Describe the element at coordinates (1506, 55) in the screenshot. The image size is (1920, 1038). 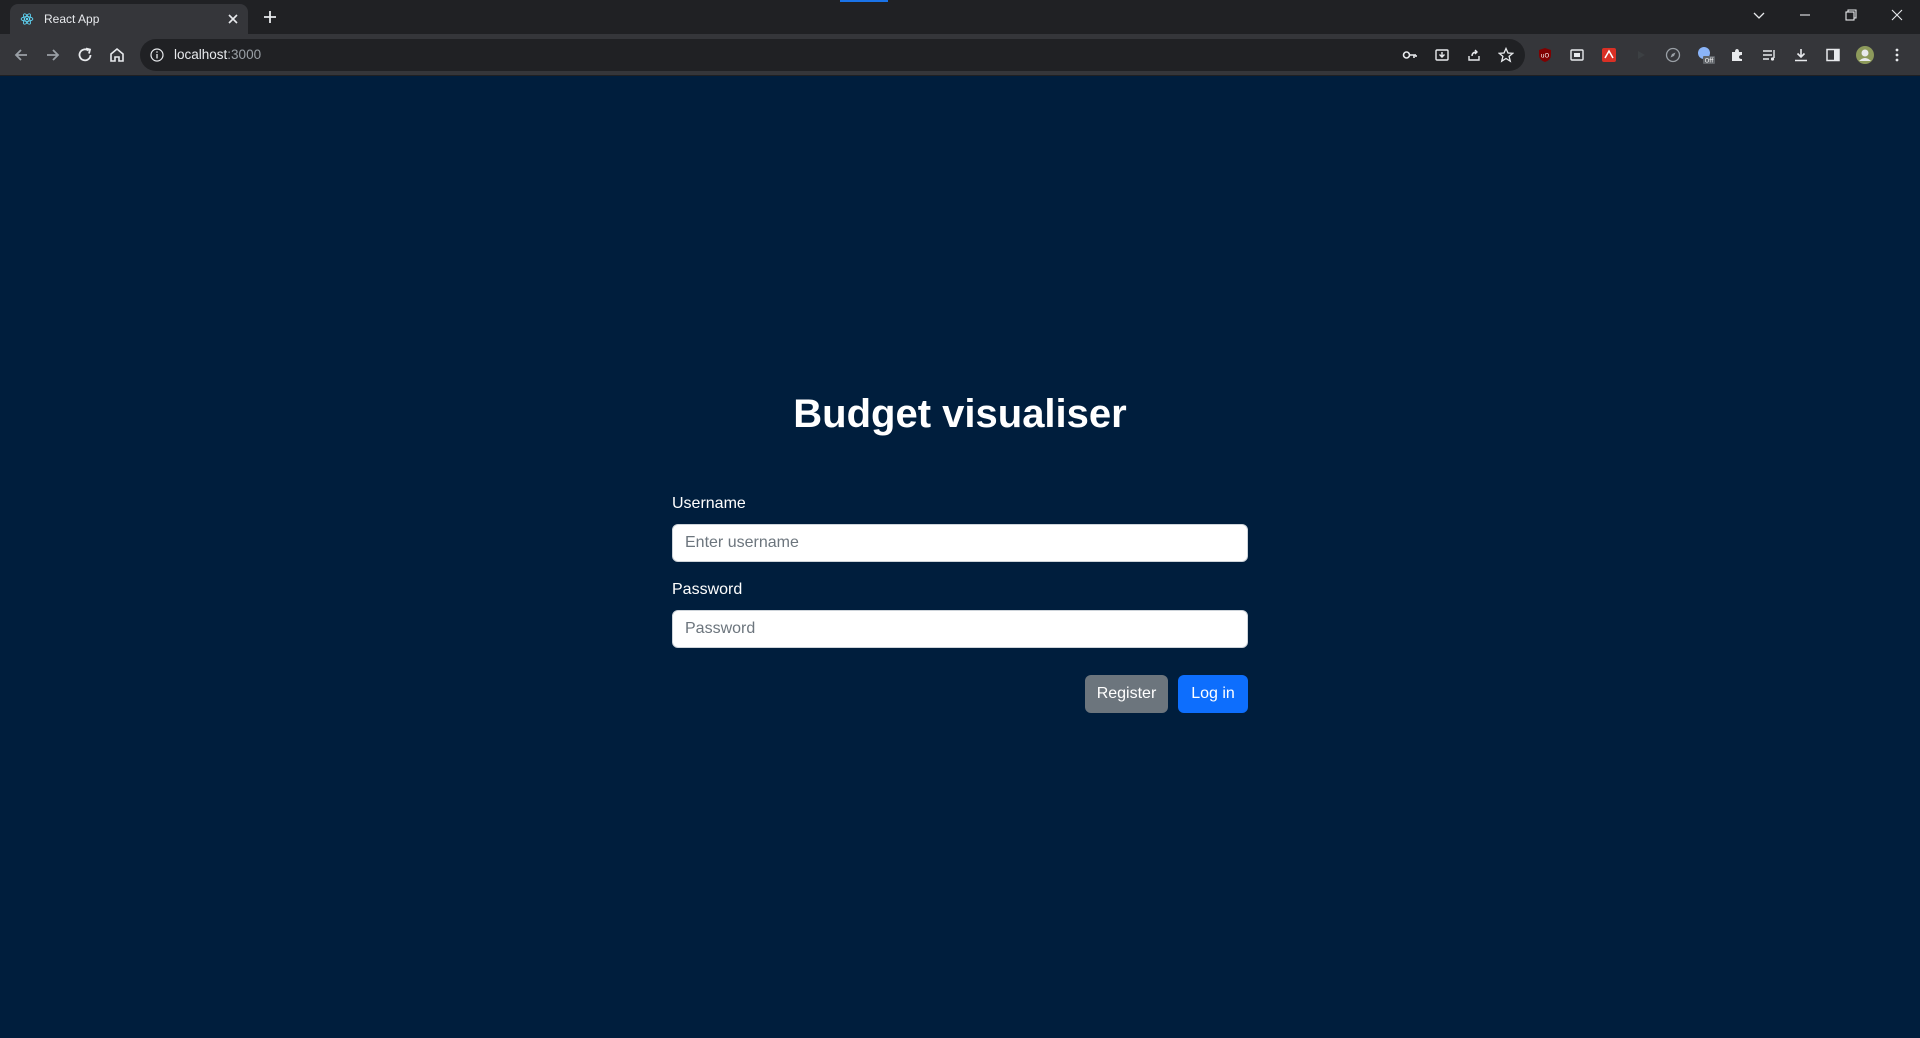
I see `bookmark-star-icon` at that location.